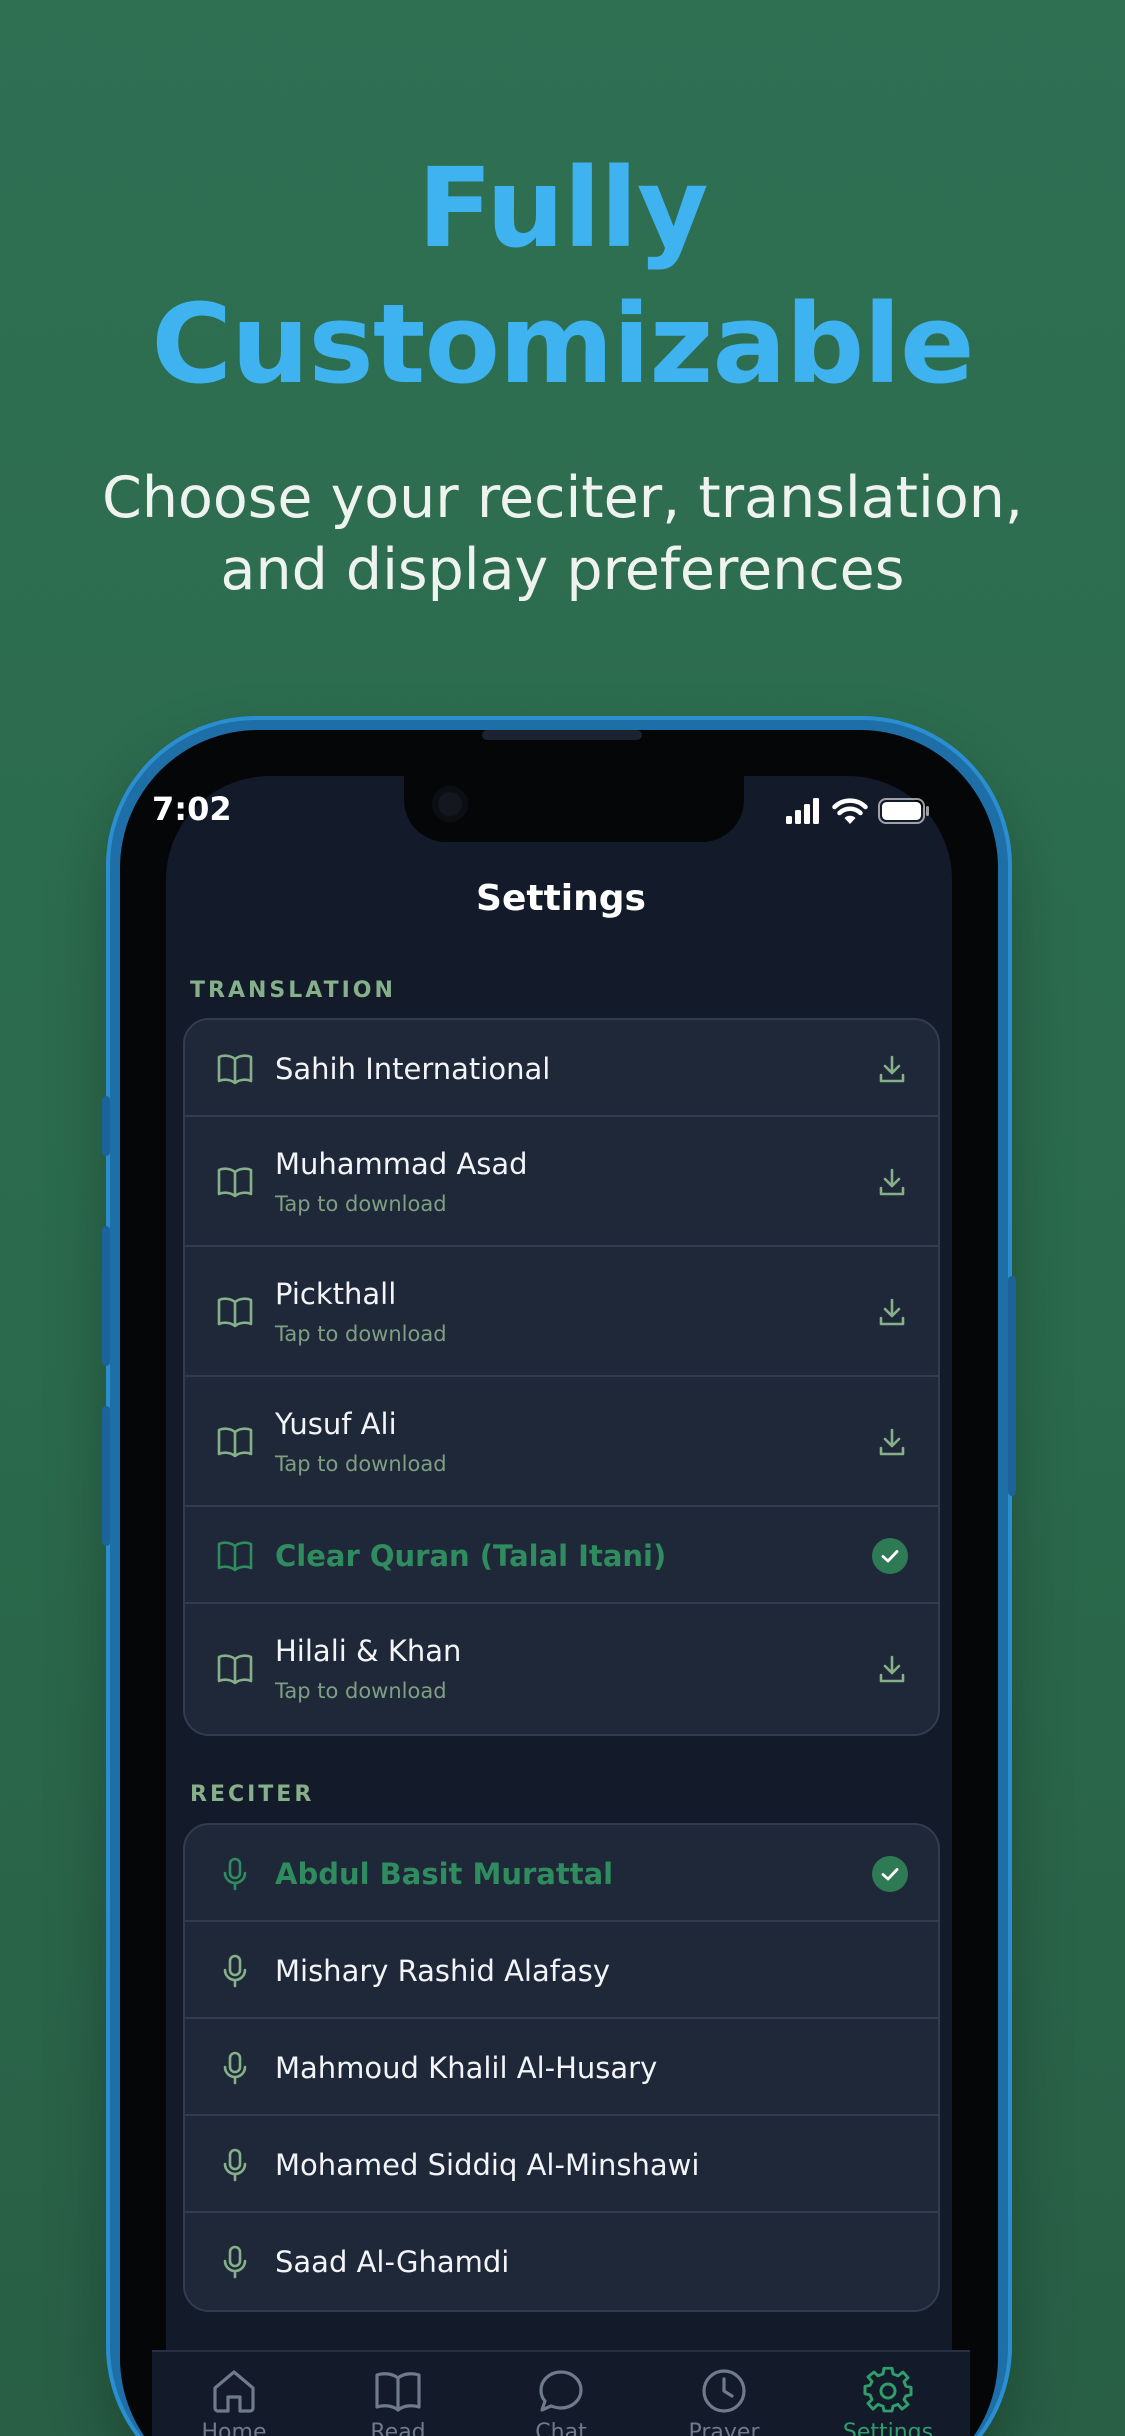  I want to click on reciter-name: Mahmoud Khalil Al-Husary, so click(466, 2067).